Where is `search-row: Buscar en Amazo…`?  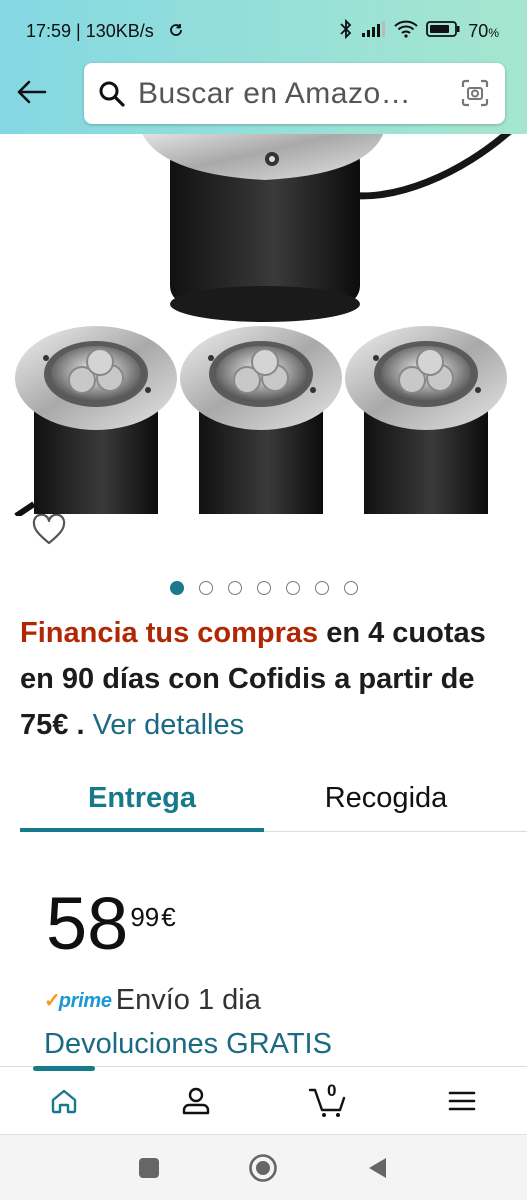 search-row: Buscar en Amazo… is located at coordinates (263, 94).